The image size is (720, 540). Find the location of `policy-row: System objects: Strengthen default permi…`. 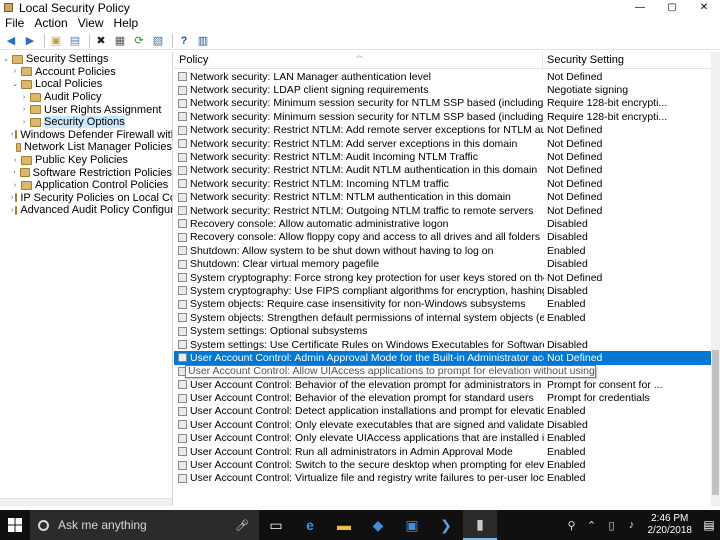

policy-row: System objects: Strengthen default permi… is located at coordinates (442, 317).